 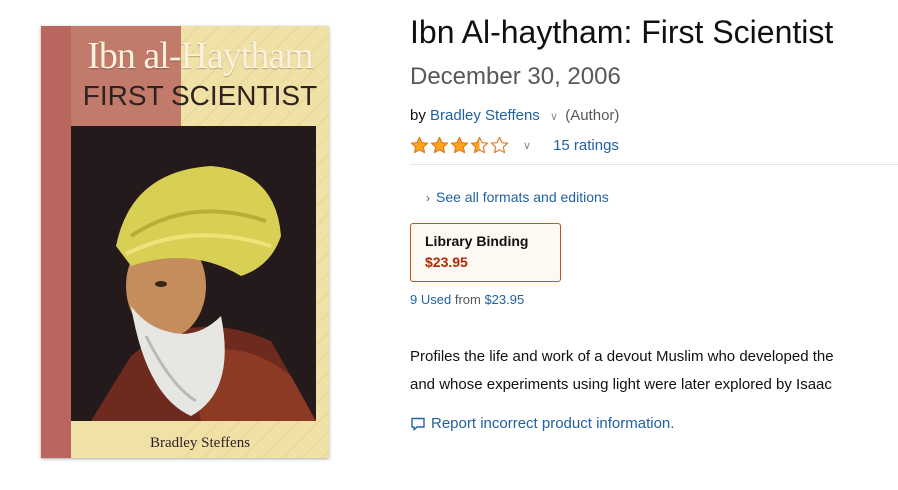 I want to click on see-all-formats-link: › See all formats and editions, so click(x=517, y=197).